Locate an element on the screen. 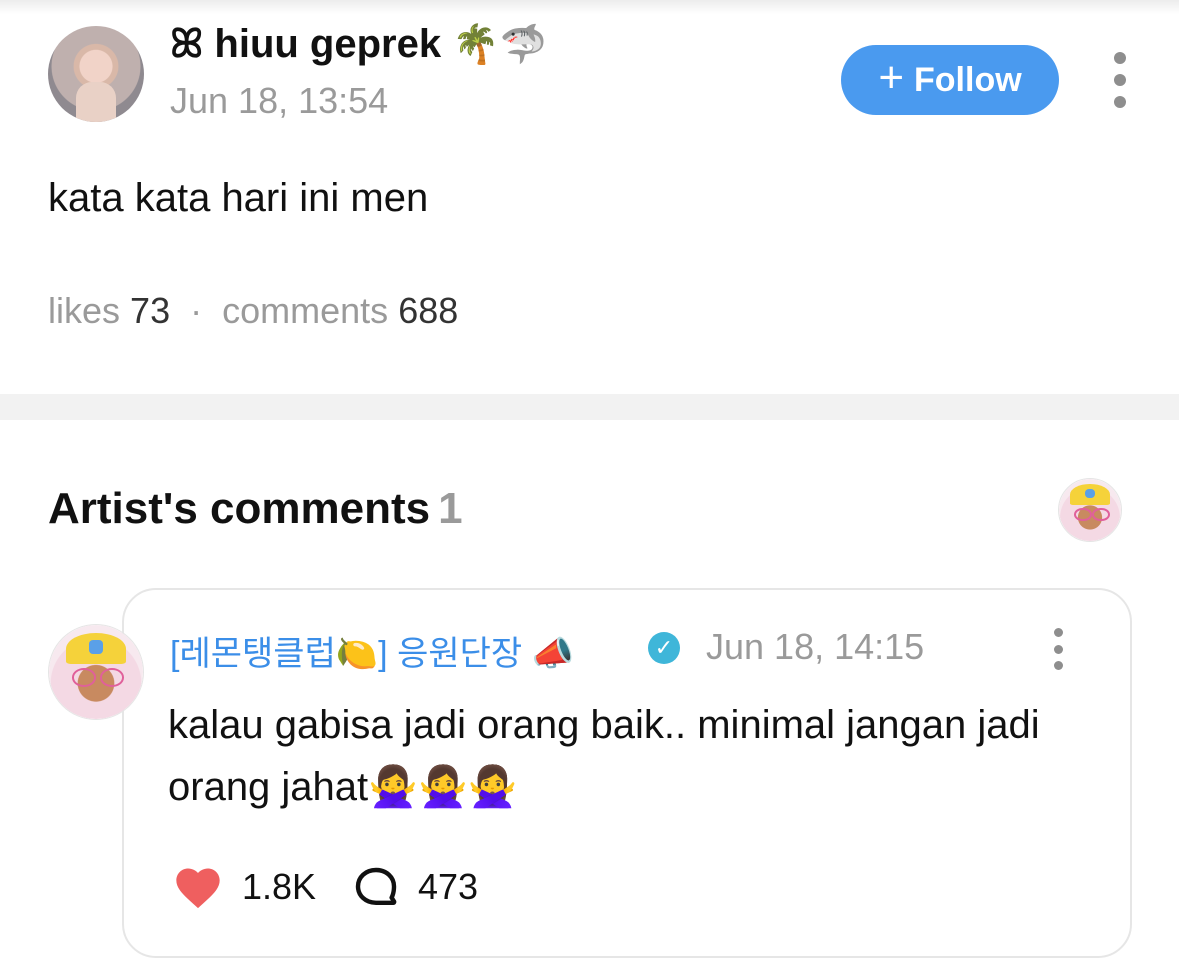 This screenshot has height=978, width=1179. comment-bubble-icon is located at coordinates (376, 888).